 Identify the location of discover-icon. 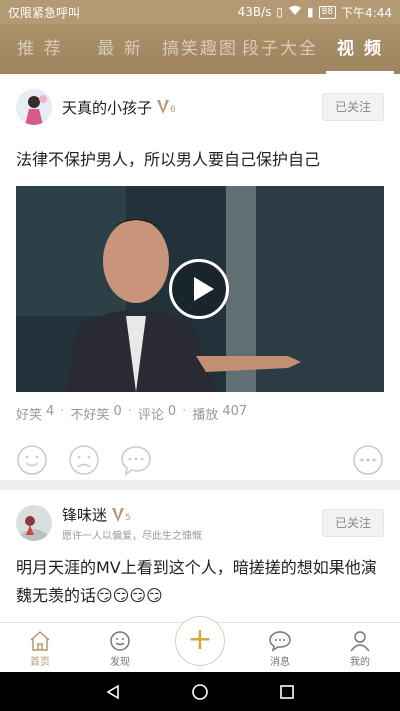
(120, 641).